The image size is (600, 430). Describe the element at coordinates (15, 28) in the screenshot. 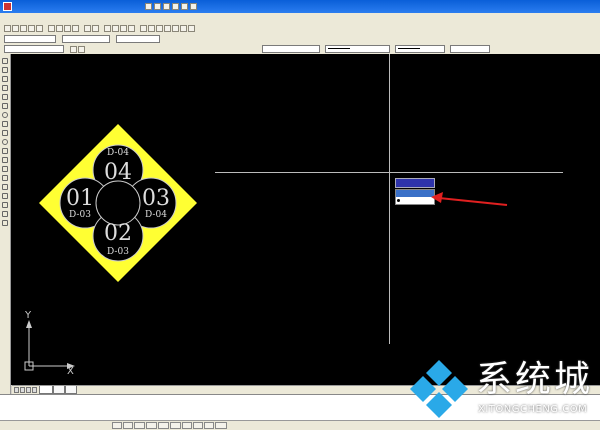

I see `open-icon` at that location.